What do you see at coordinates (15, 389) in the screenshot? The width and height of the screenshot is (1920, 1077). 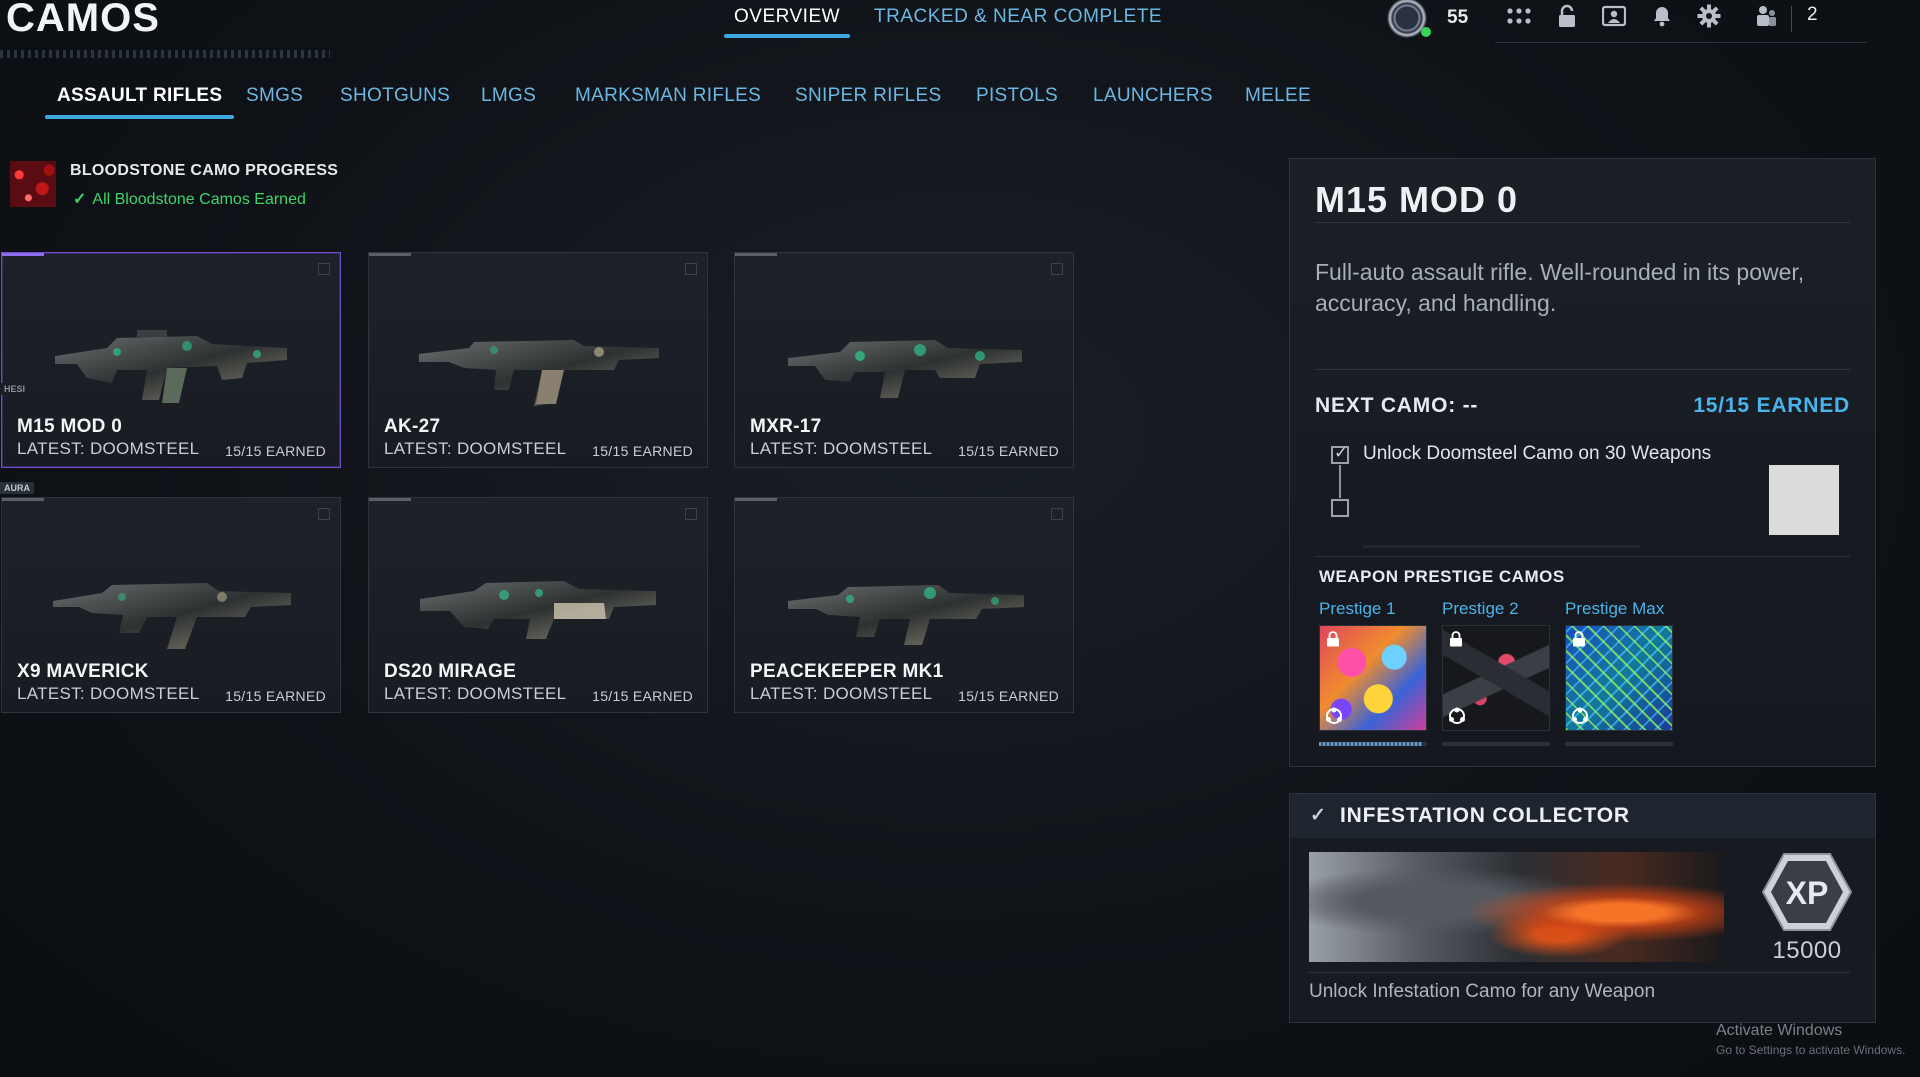 I see `side-tag: HESI` at bounding box center [15, 389].